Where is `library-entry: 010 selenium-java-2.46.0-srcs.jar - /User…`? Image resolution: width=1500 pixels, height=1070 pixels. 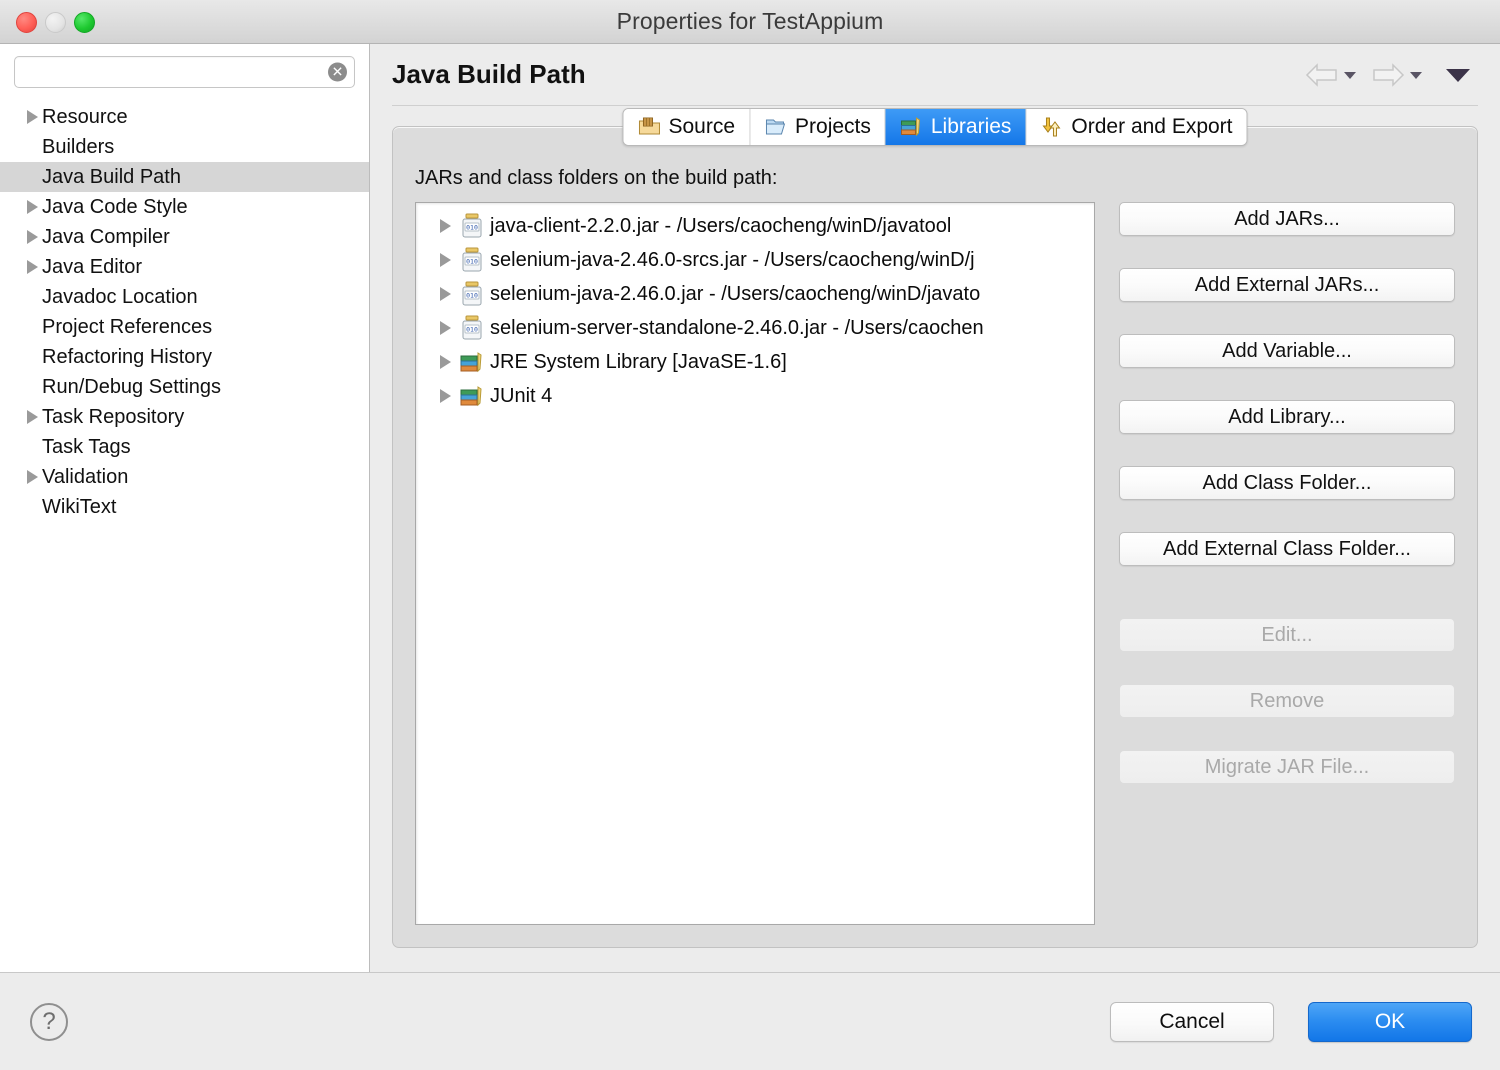 library-entry: 010 selenium-java-2.46.0-srcs.jar - /User… is located at coordinates (755, 260).